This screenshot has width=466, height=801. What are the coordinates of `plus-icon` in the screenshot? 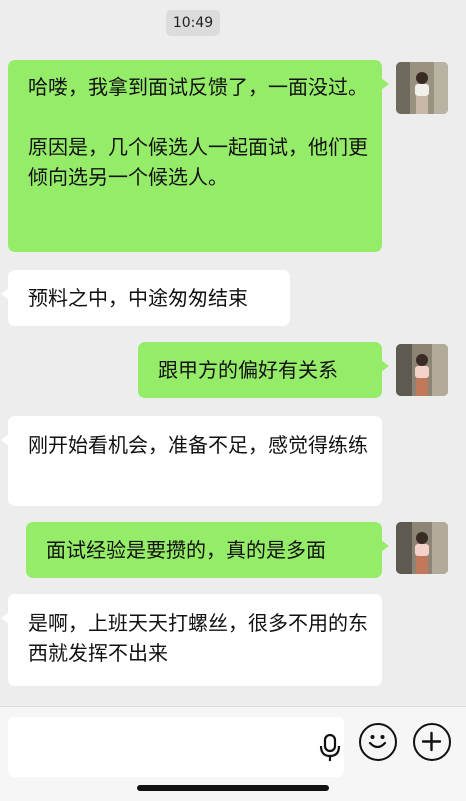 It's located at (432, 742).